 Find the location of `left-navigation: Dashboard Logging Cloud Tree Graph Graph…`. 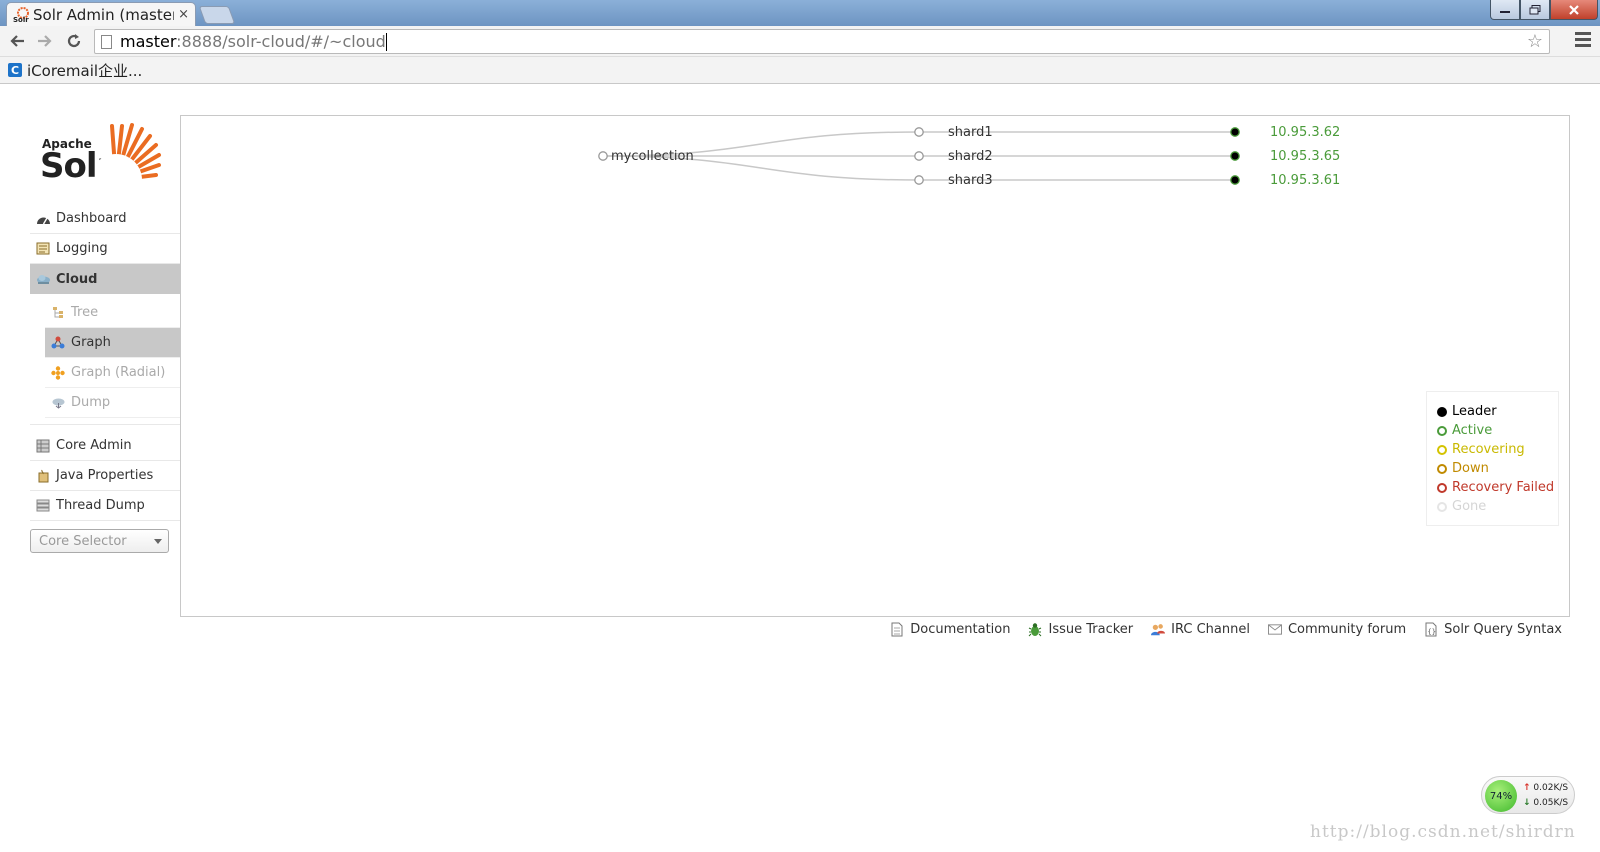

left-navigation: Dashboard Logging Cloud Tree Graph Graph… is located at coordinates (105, 362).